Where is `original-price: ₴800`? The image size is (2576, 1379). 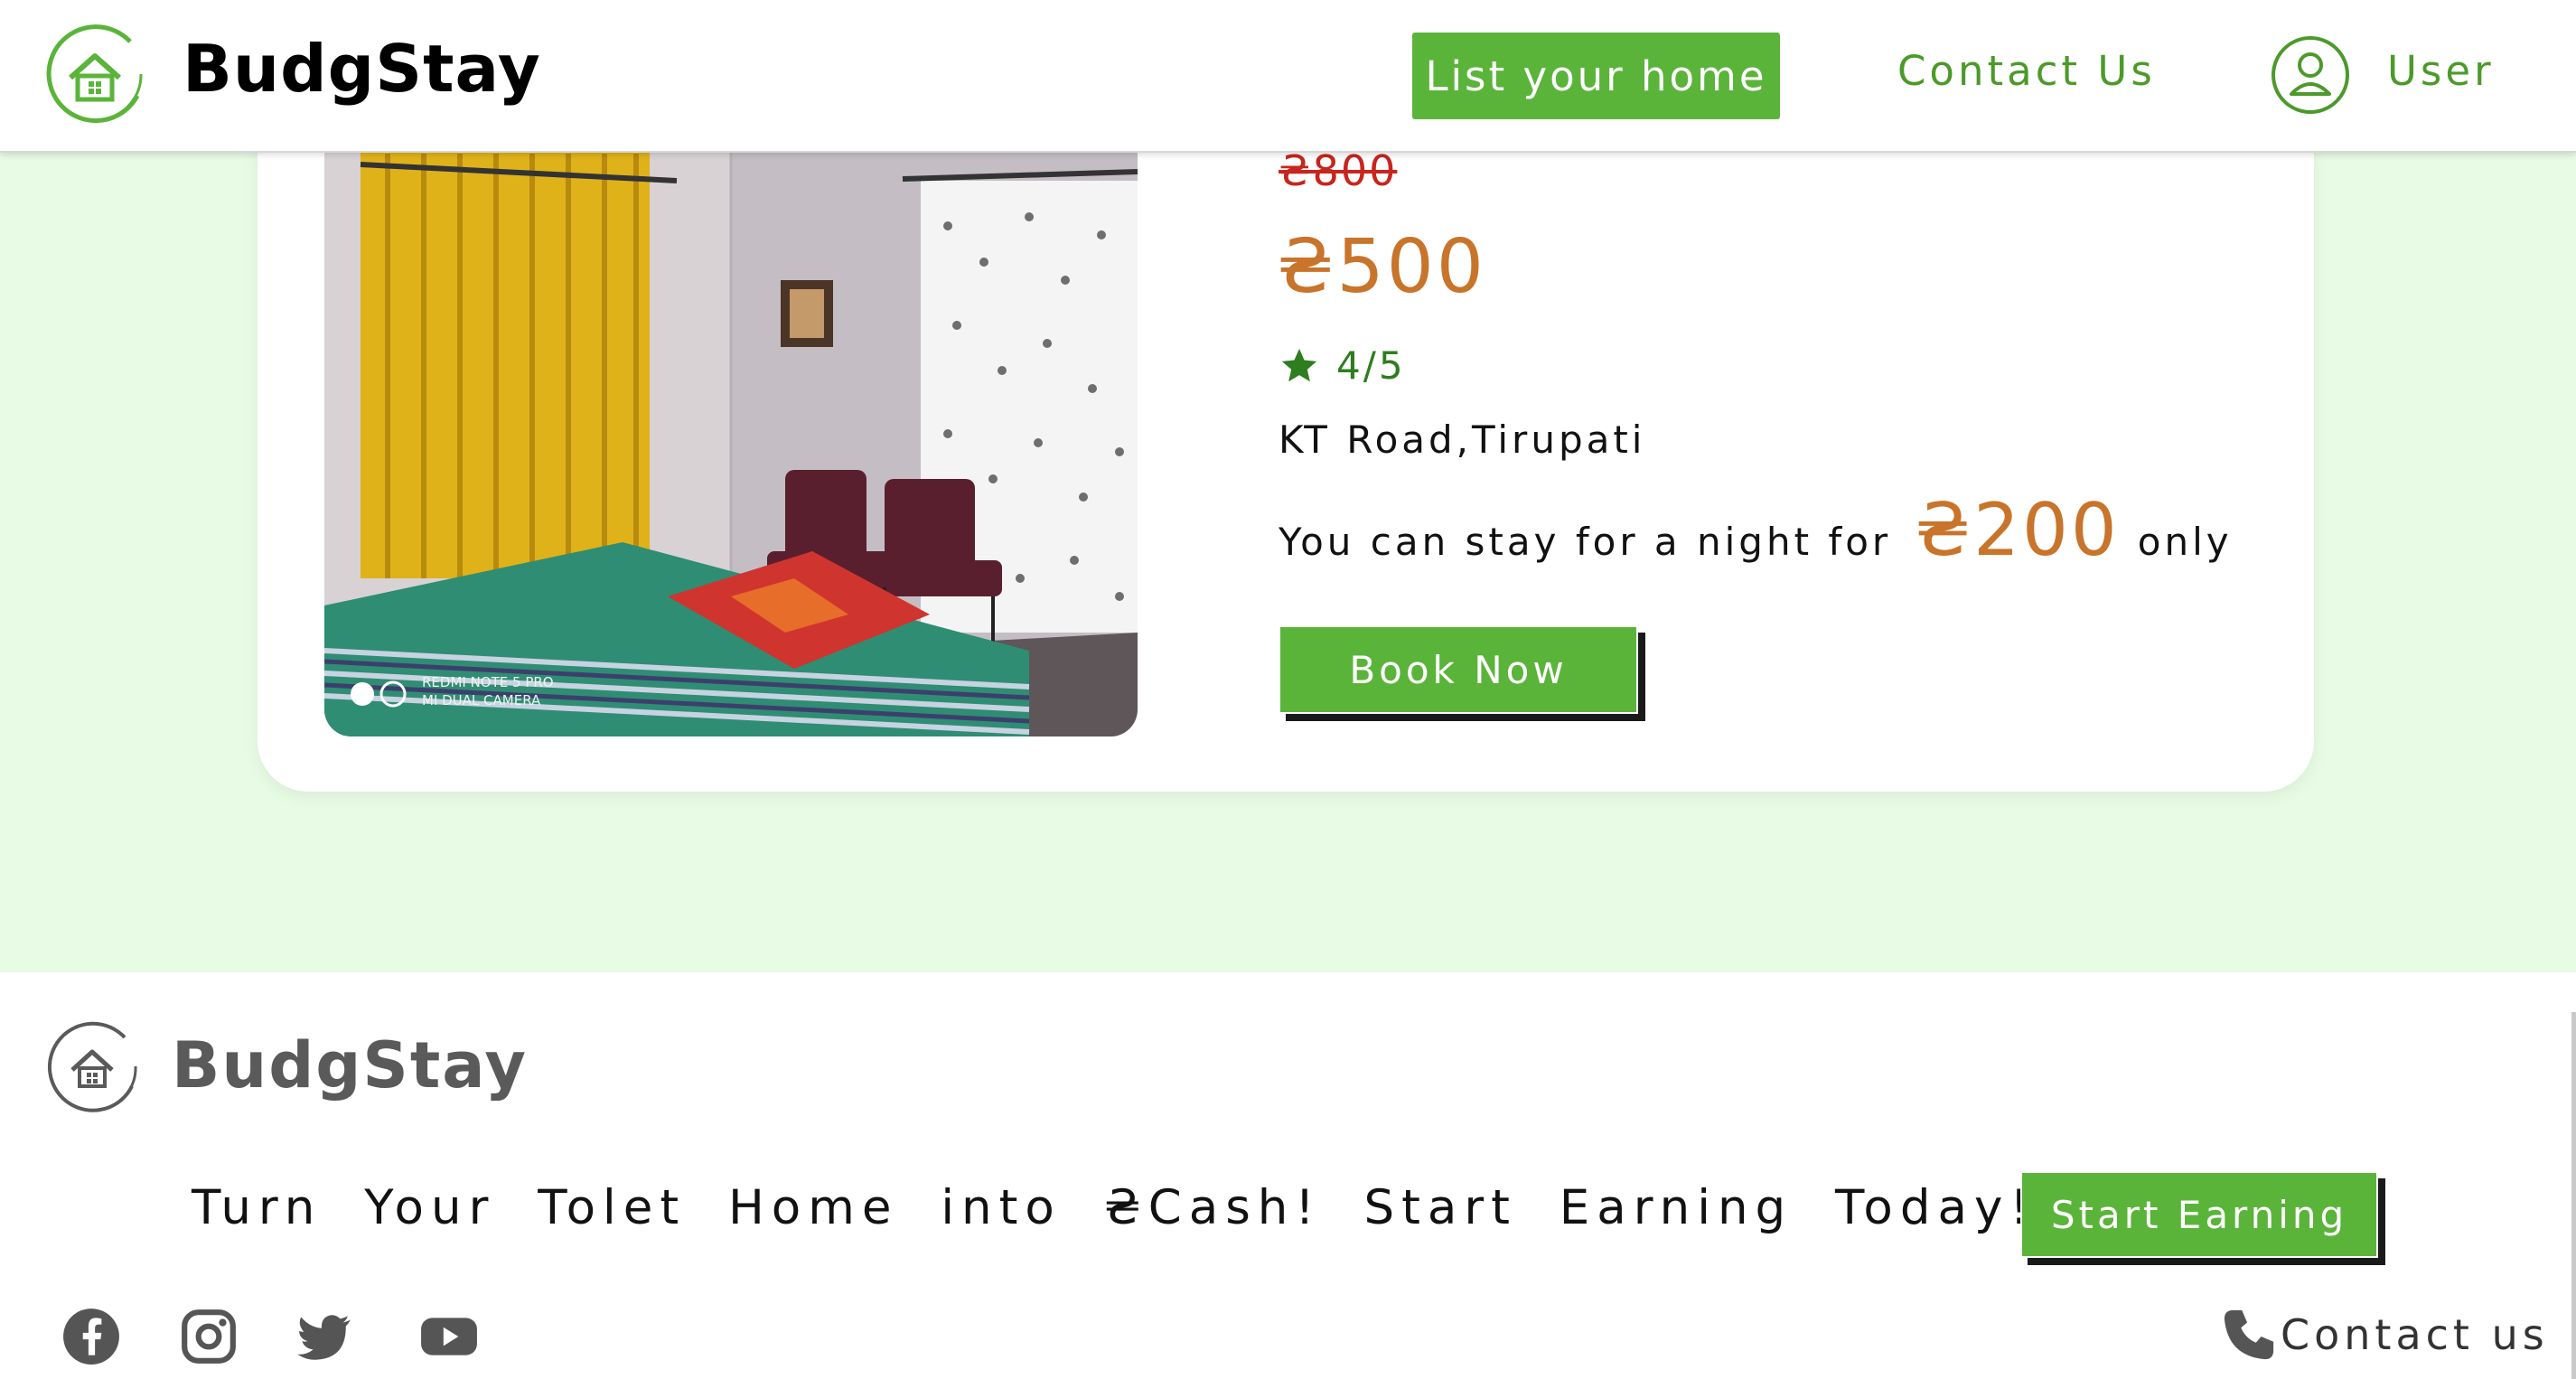 original-price: ₴800 is located at coordinates (1338, 170).